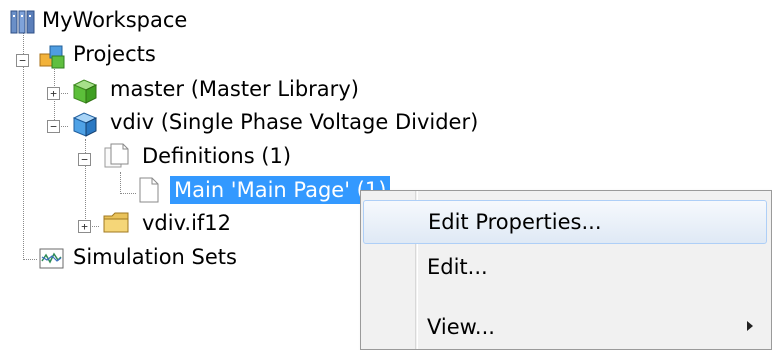  What do you see at coordinates (149, 192) in the screenshot?
I see `page-icon` at bounding box center [149, 192].